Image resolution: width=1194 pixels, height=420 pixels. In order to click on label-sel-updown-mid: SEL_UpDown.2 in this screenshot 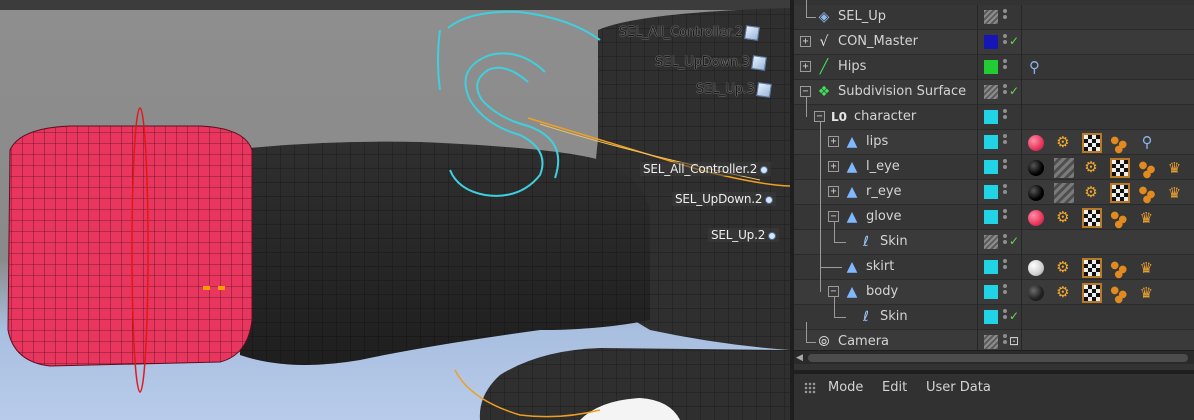, I will do `click(724, 199)`.